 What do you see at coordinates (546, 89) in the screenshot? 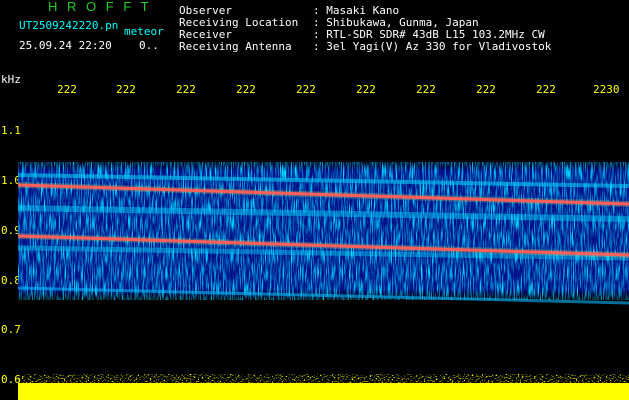
I see `x-tick-9: 222` at bounding box center [546, 89].